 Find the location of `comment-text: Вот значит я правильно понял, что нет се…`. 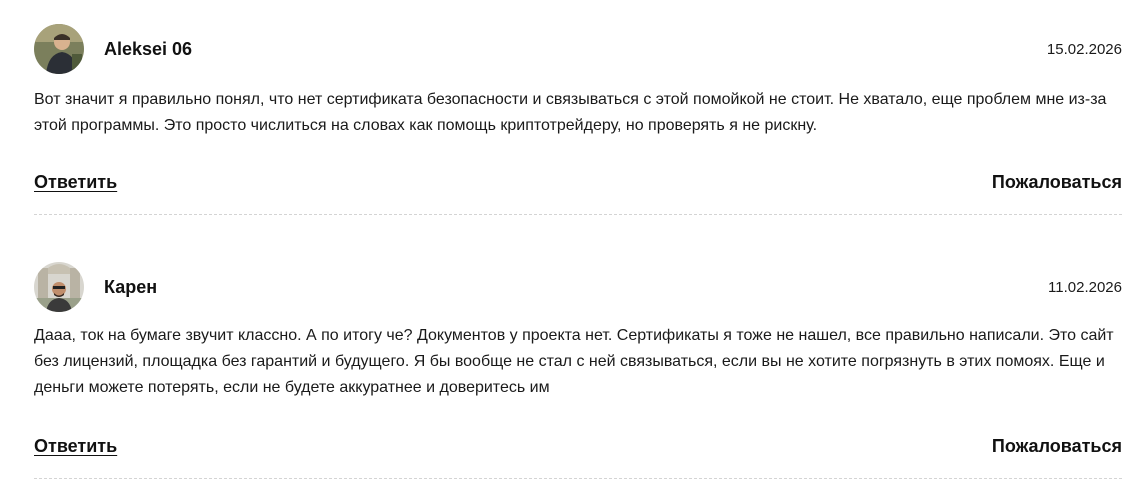

comment-text: Вот значит я правильно понял, что нет се… is located at coordinates (570, 112).